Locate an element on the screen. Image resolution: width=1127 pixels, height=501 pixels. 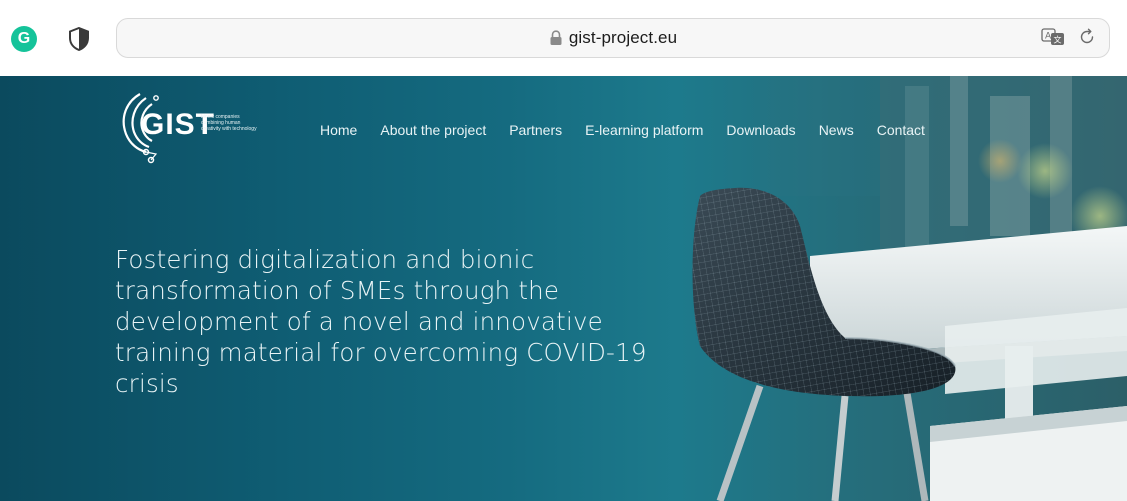
browser-toolbar: G gist-project.eu A 文 is located at coordinates (563, 36).